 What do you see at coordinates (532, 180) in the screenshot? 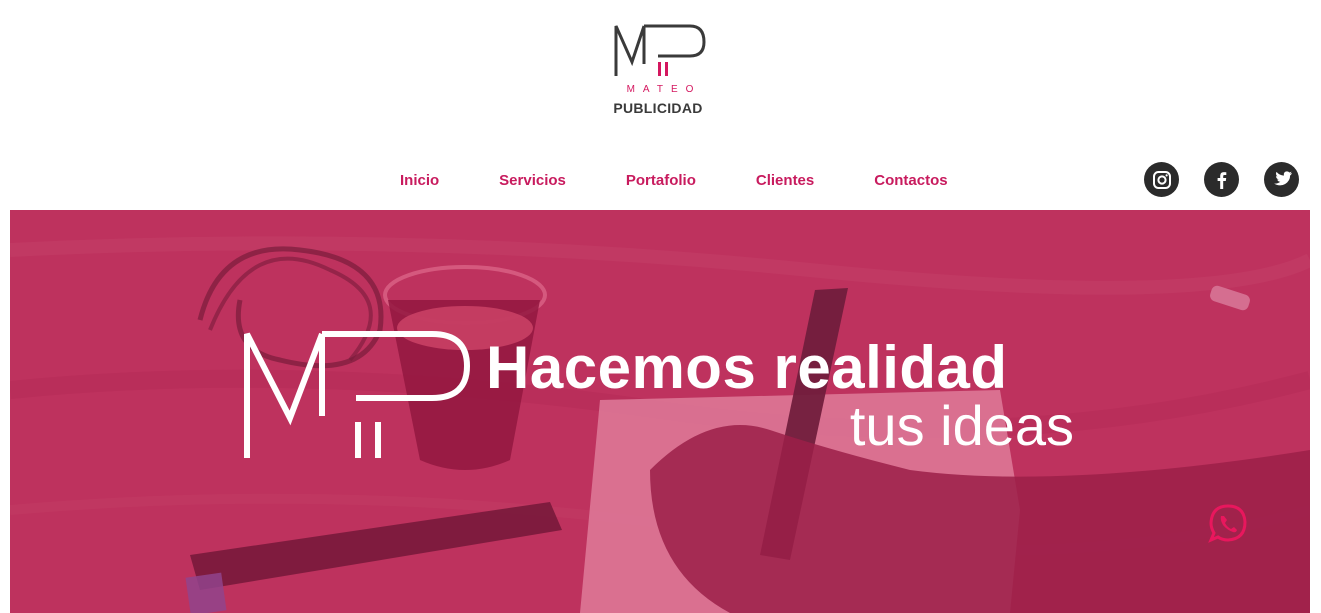
I see `nav-item-servicios: Servicios` at bounding box center [532, 180].